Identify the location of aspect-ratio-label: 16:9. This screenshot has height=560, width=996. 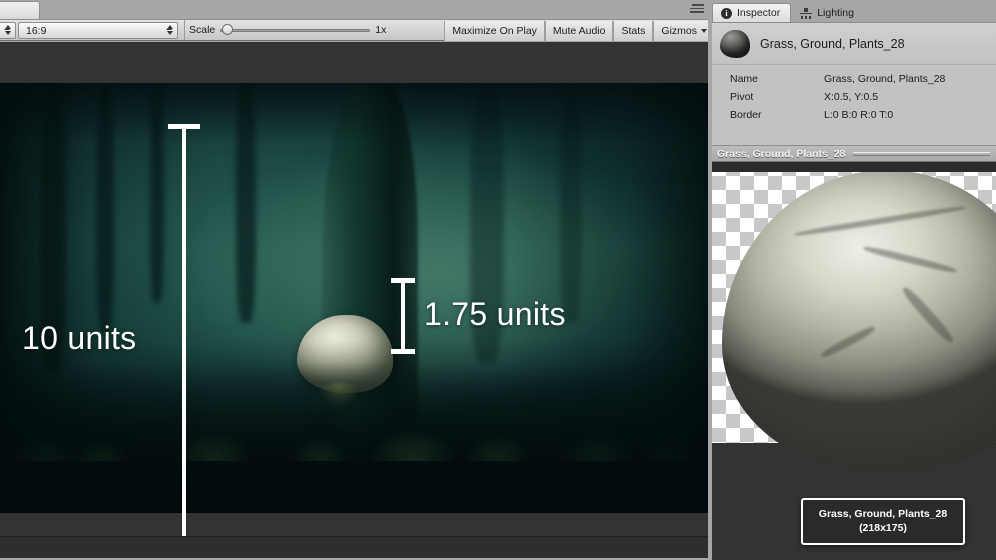
(36, 30).